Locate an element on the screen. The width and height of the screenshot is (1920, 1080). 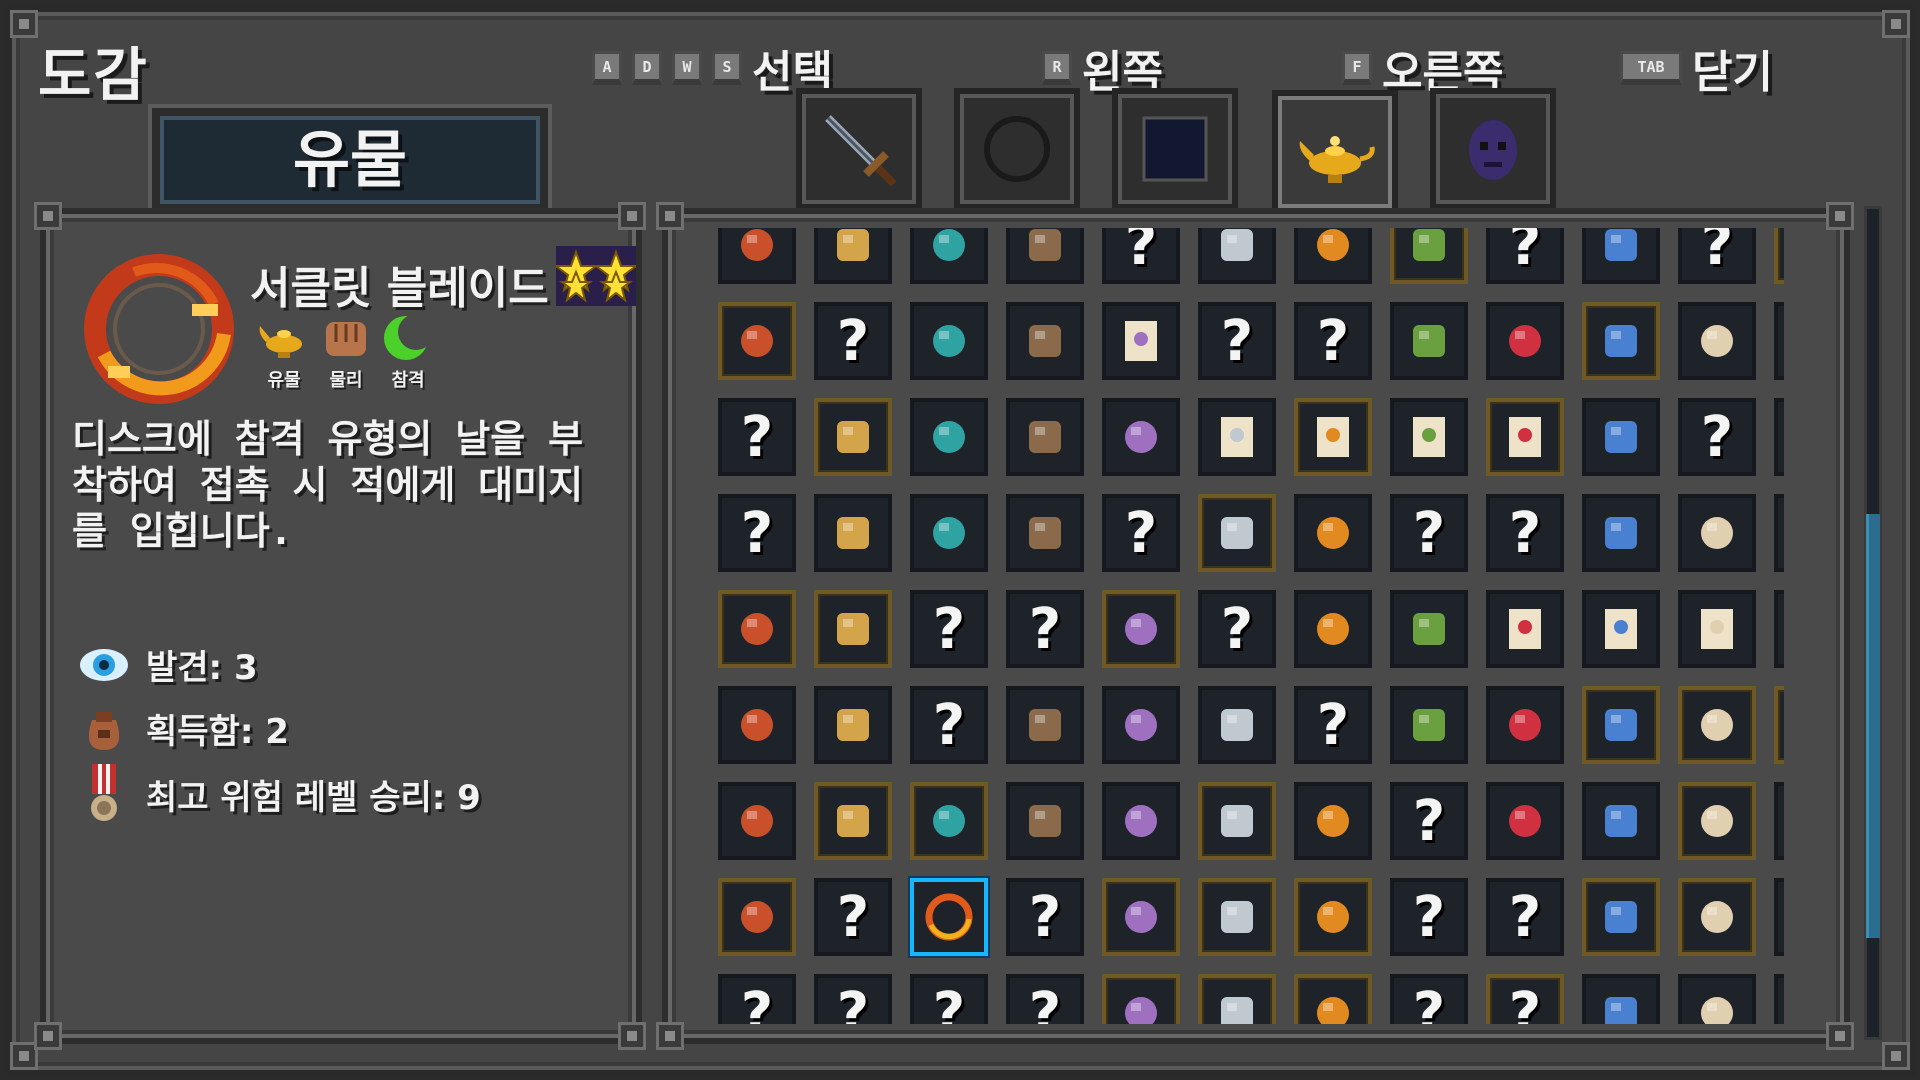
item-slot-frog is located at coordinates (1621, 999).